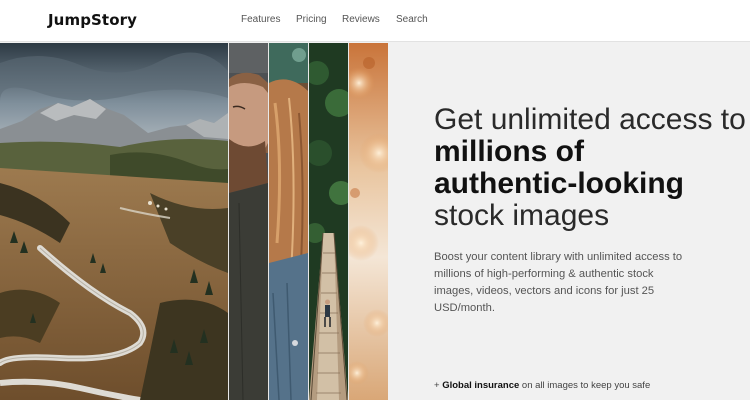 This screenshot has width=750, height=400. What do you see at coordinates (361, 19) in the screenshot?
I see `nav-link-reviews: Reviews` at bounding box center [361, 19].